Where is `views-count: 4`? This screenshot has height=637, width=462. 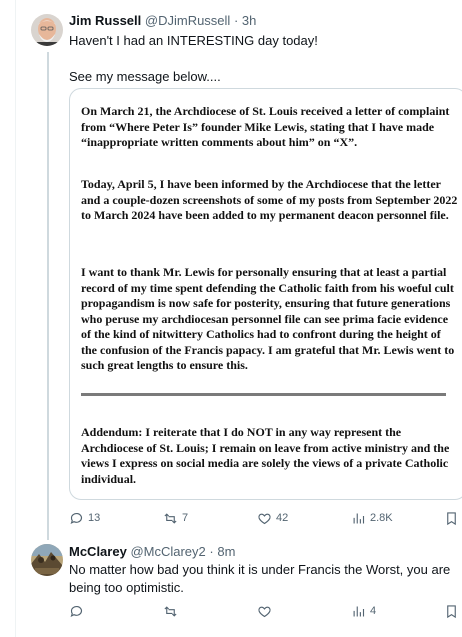
views-count: 4 is located at coordinates (373, 611).